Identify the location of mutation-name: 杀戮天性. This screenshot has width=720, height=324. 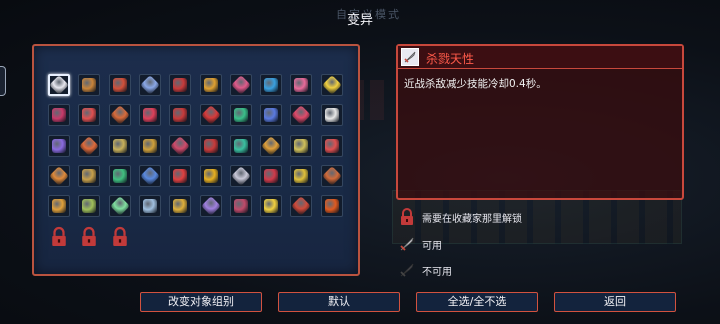
(450, 59).